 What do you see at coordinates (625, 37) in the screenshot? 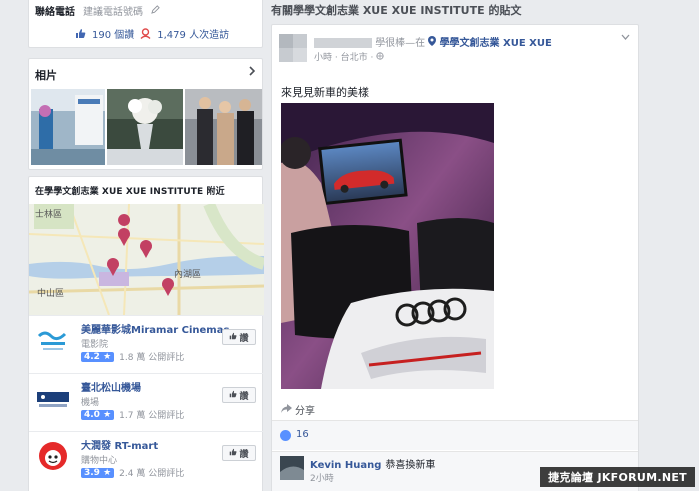
I see `chevron-down-icon` at bounding box center [625, 37].